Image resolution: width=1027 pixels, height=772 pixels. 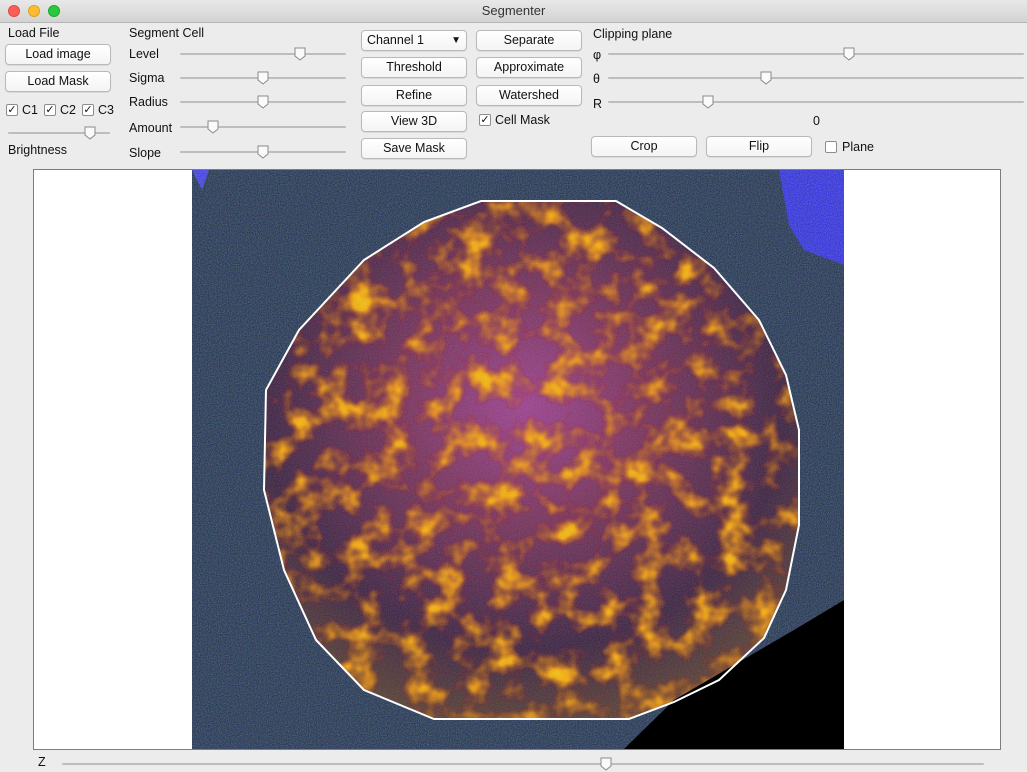 I want to click on amount-slider, so click(x=263, y=127).